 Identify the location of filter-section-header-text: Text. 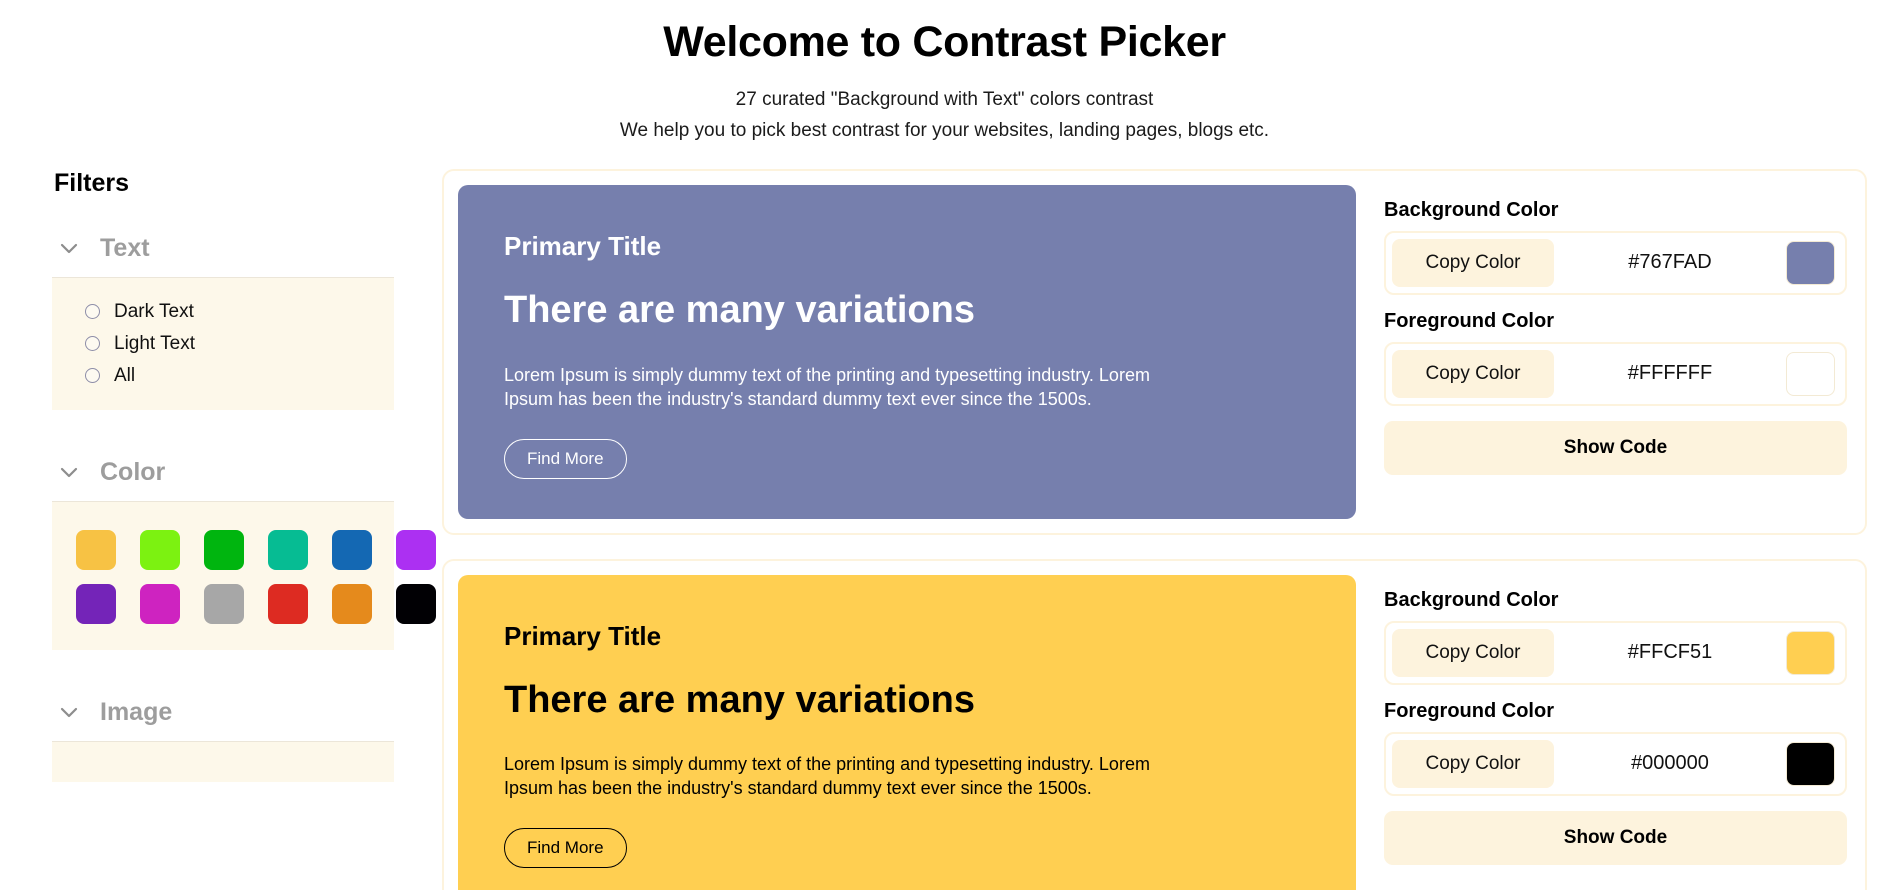
(223, 251).